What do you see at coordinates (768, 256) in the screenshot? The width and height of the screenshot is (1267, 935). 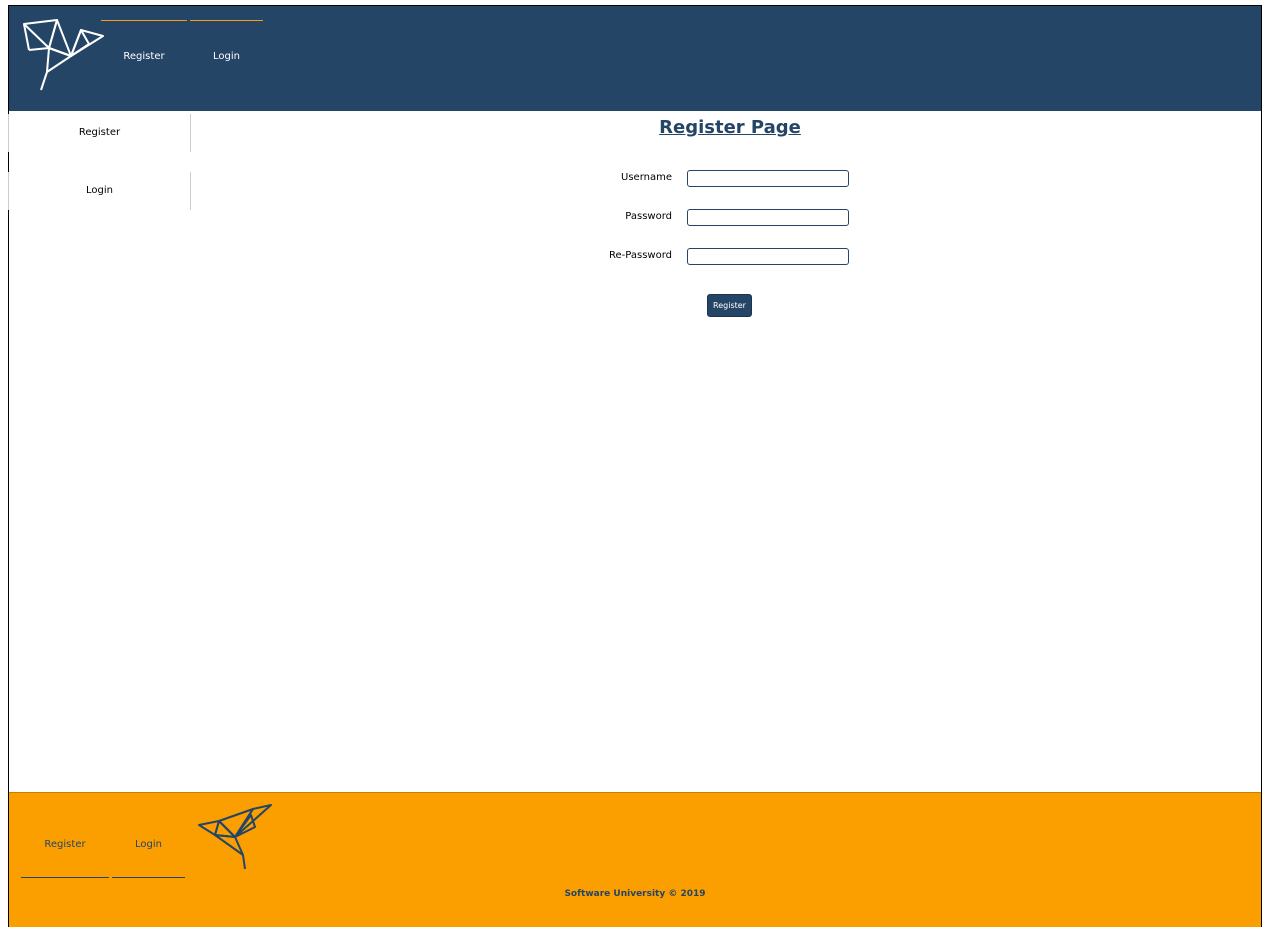 I see `repassword-input` at bounding box center [768, 256].